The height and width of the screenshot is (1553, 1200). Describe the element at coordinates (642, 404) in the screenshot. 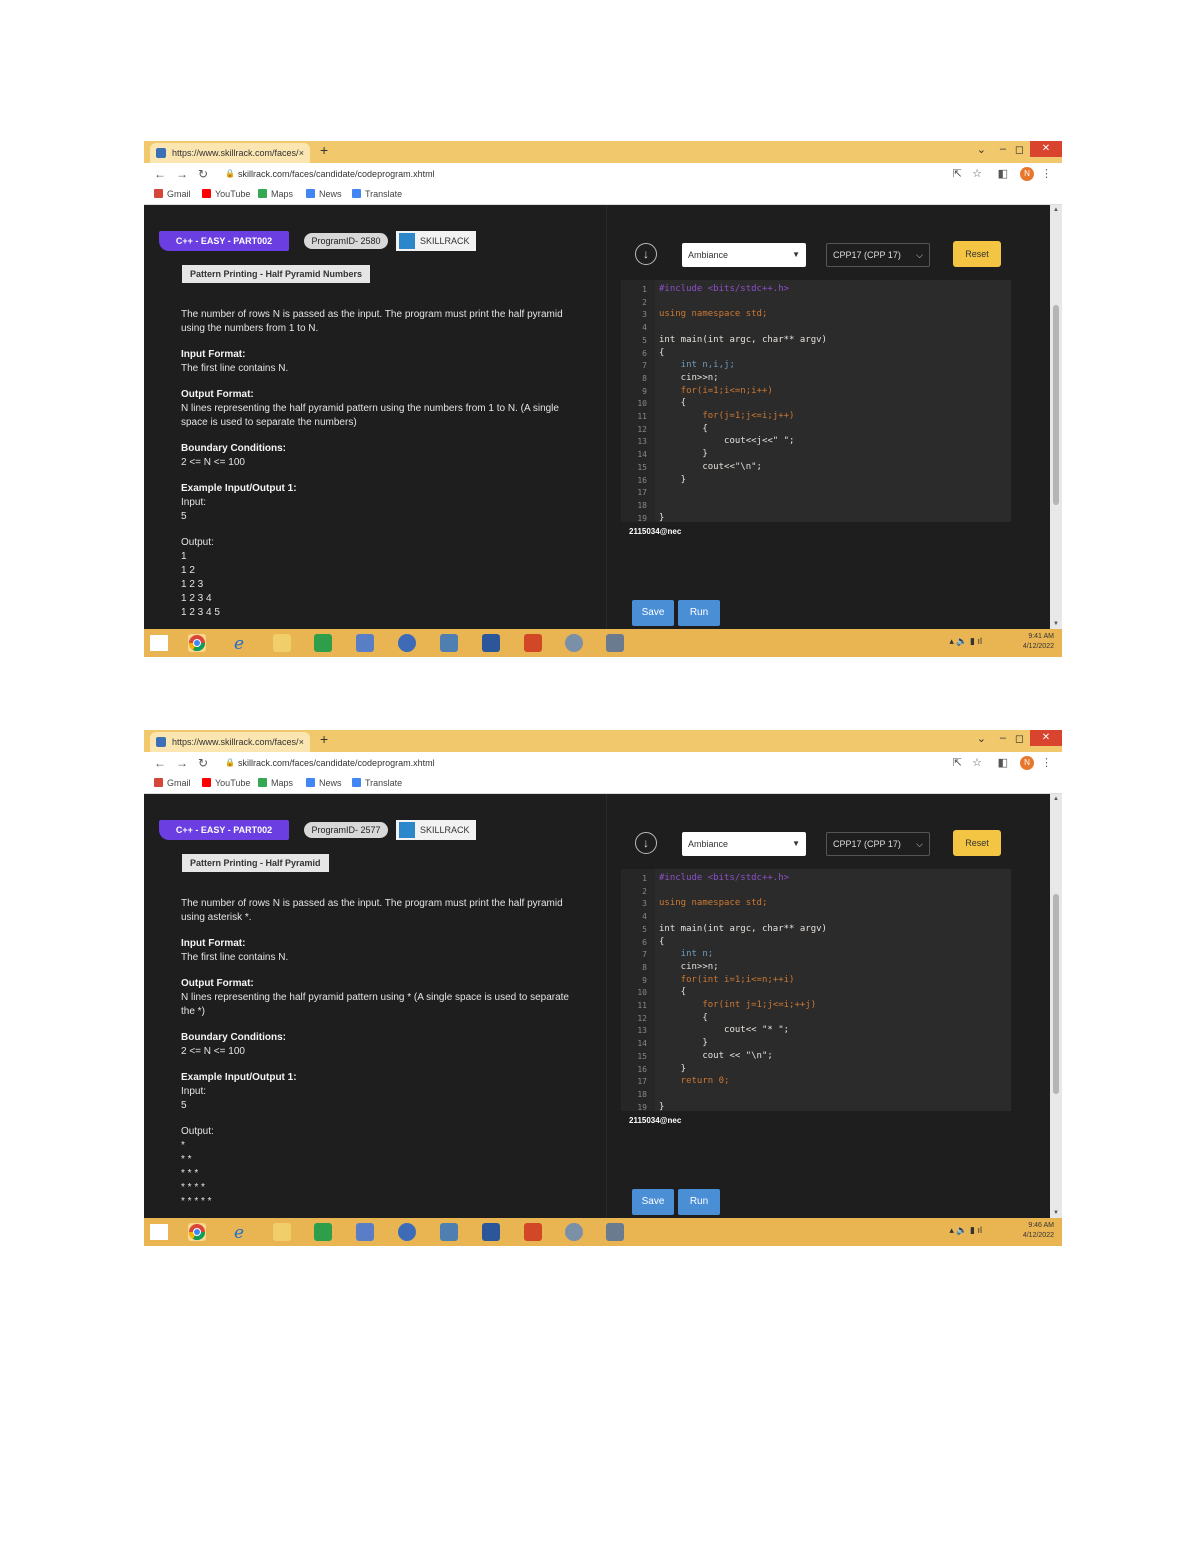

I see `line-number: 10` at that location.